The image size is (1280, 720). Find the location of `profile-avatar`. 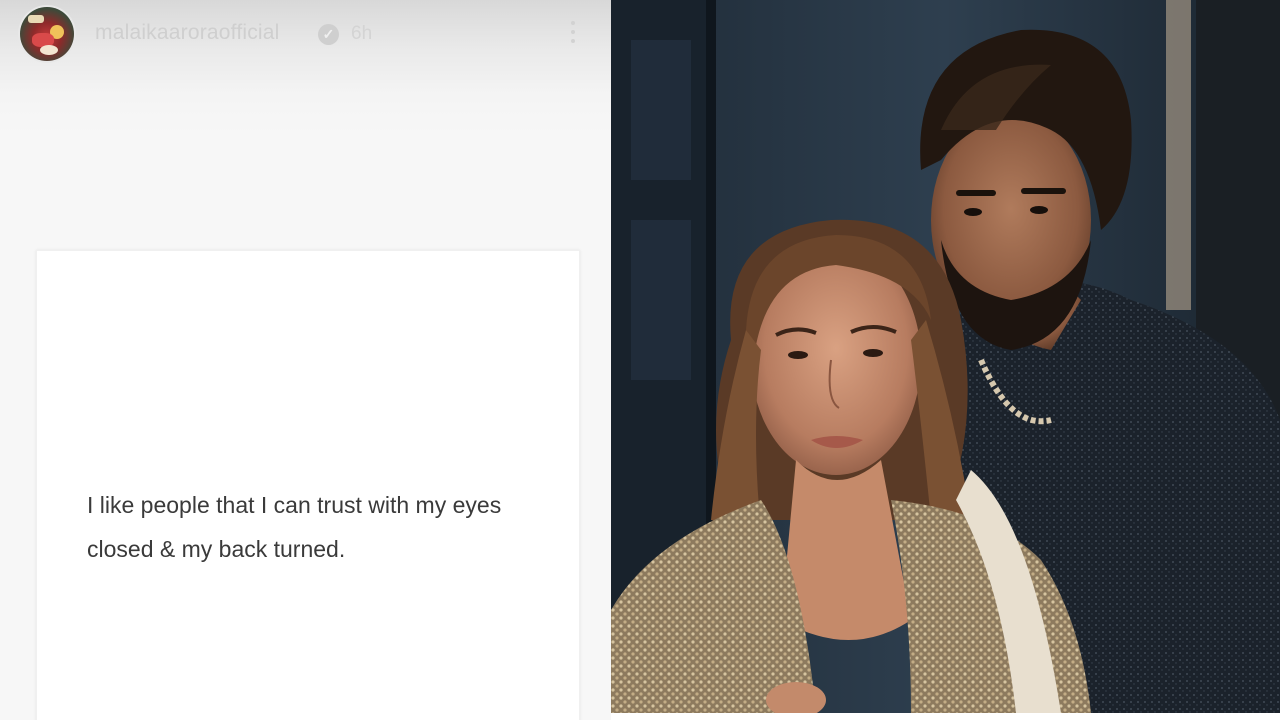

profile-avatar is located at coordinates (47, 34).